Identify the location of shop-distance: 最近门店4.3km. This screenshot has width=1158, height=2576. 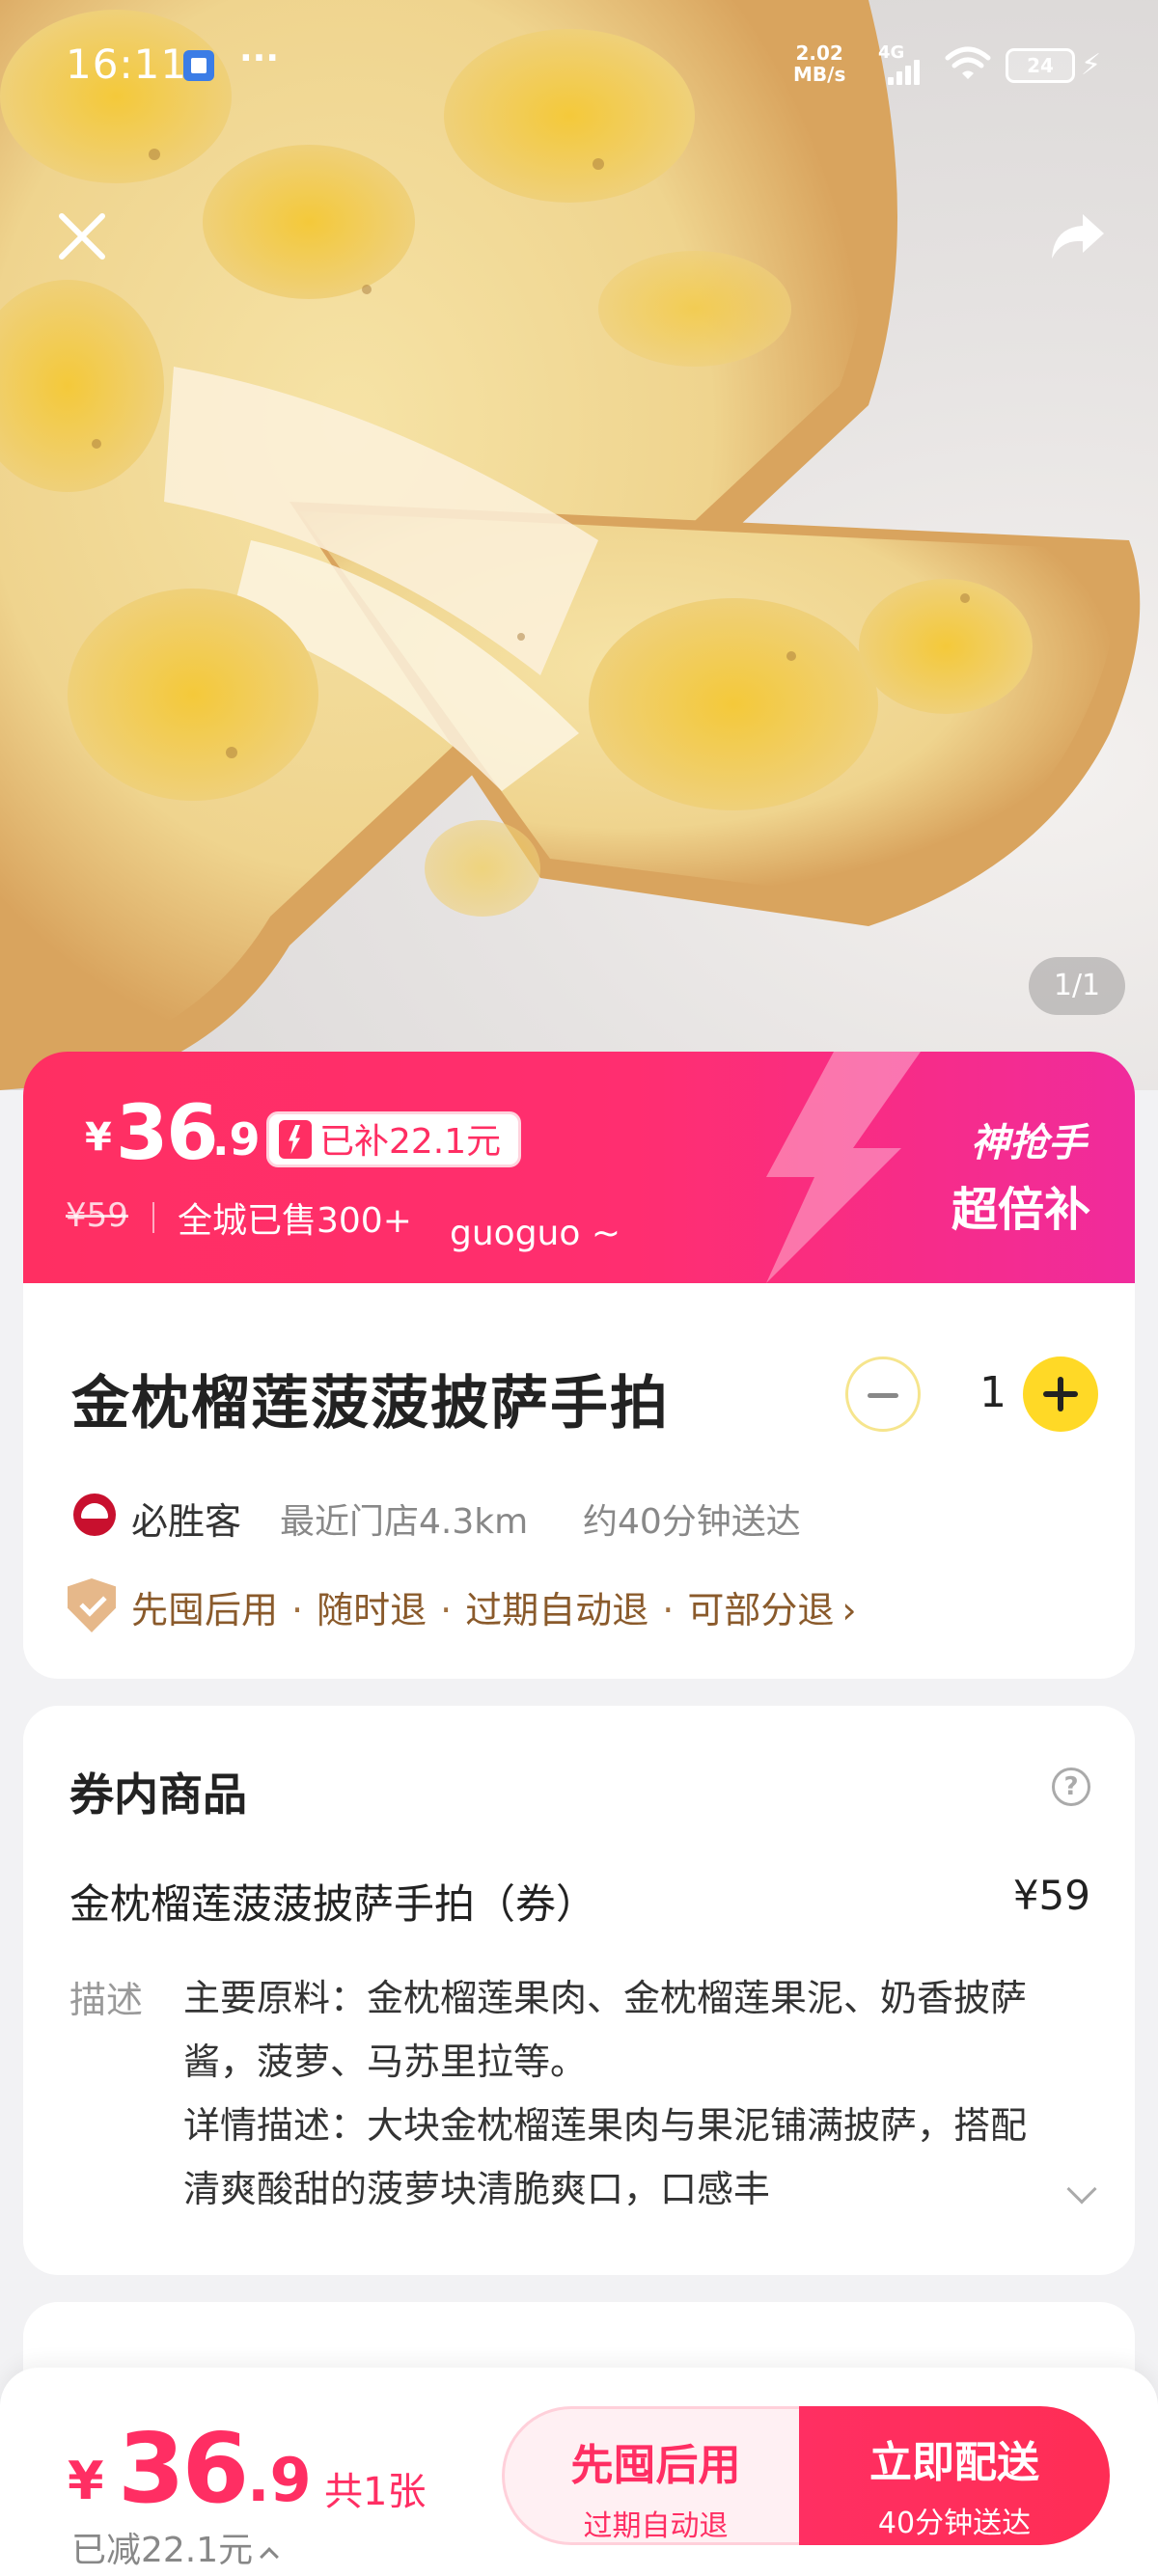
(404, 1522).